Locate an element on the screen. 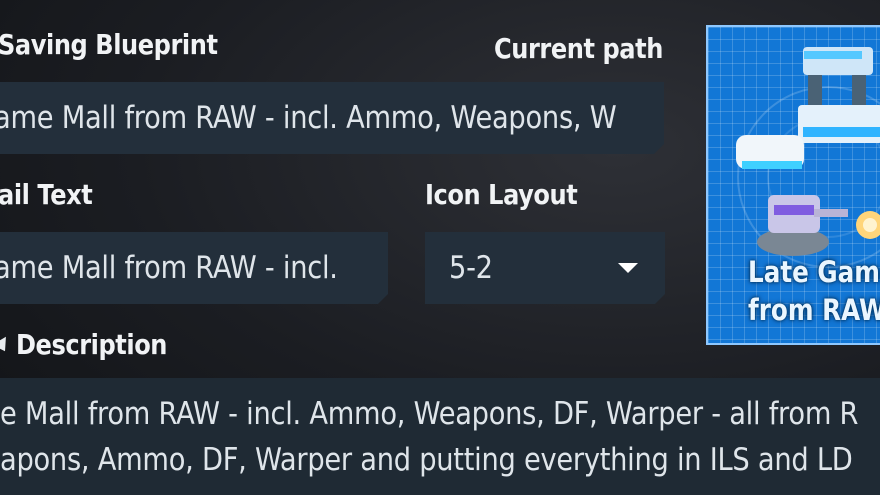 Image resolution: width=880 pixels, height=495 pixels. icon-layout-value: 5-2 is located at coordinates (471, 268).